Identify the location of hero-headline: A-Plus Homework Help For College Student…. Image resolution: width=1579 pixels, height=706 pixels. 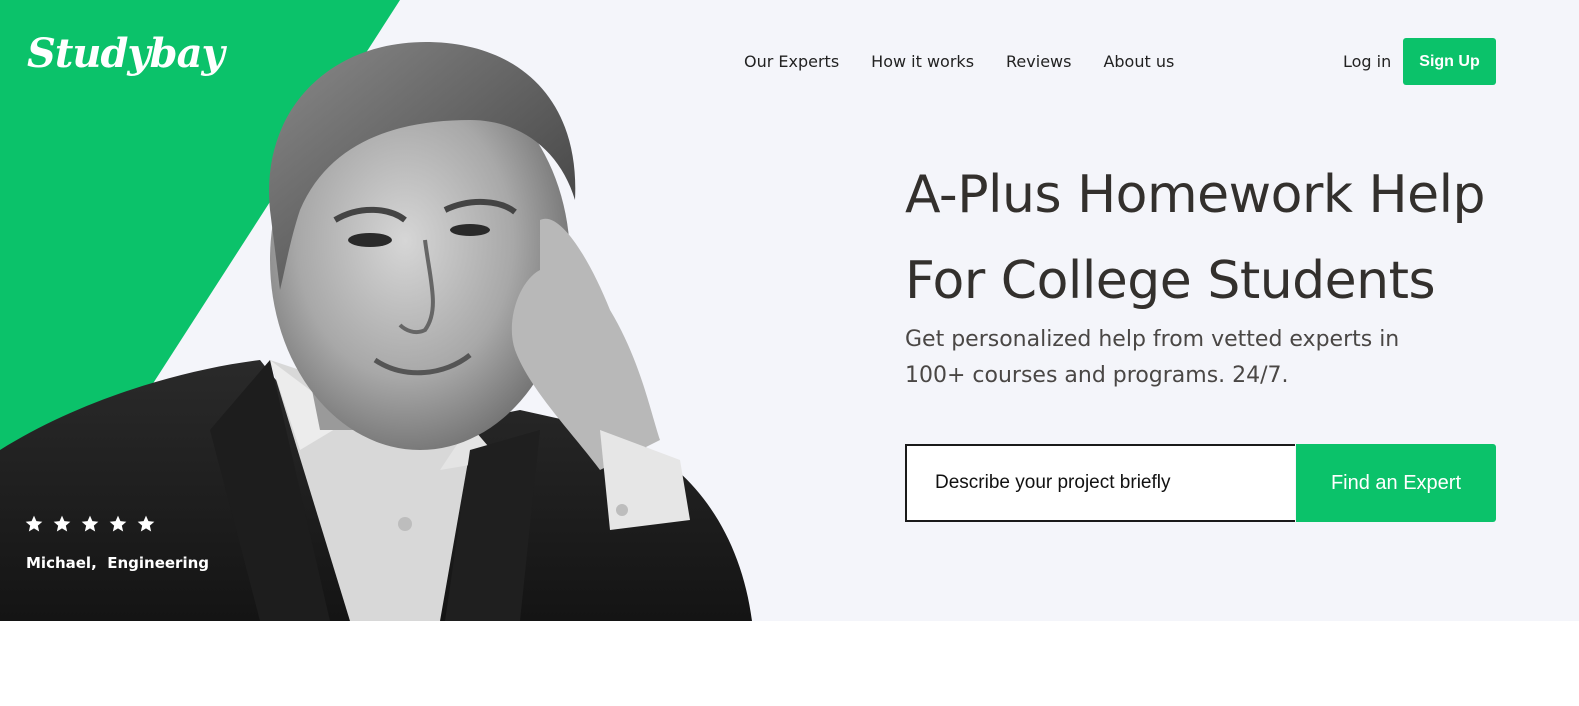
(1195, 238).